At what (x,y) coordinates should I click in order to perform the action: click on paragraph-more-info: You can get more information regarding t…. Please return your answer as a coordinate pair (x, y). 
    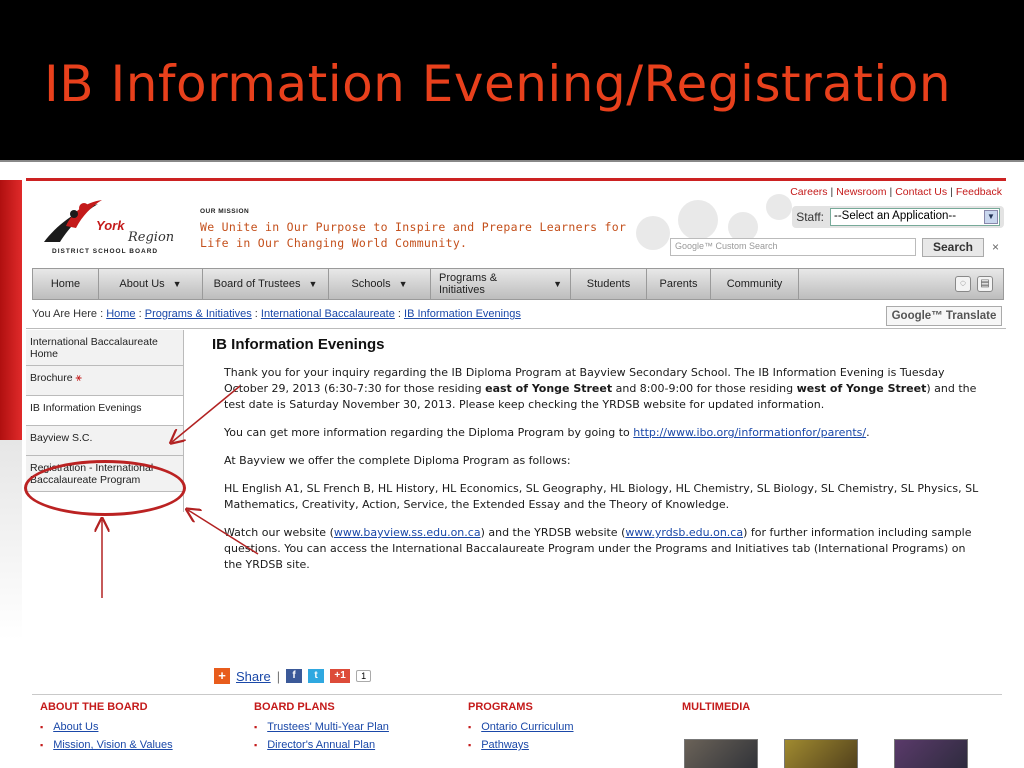
    Looking at the image, I should click on (547, 432).